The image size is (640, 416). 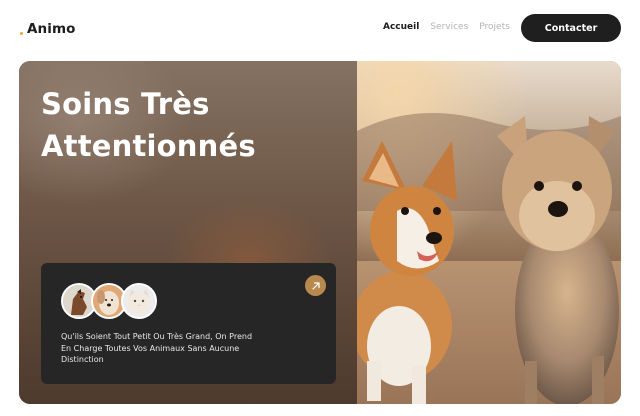 I want to click on logo-dot, so click(x=21, y=33).